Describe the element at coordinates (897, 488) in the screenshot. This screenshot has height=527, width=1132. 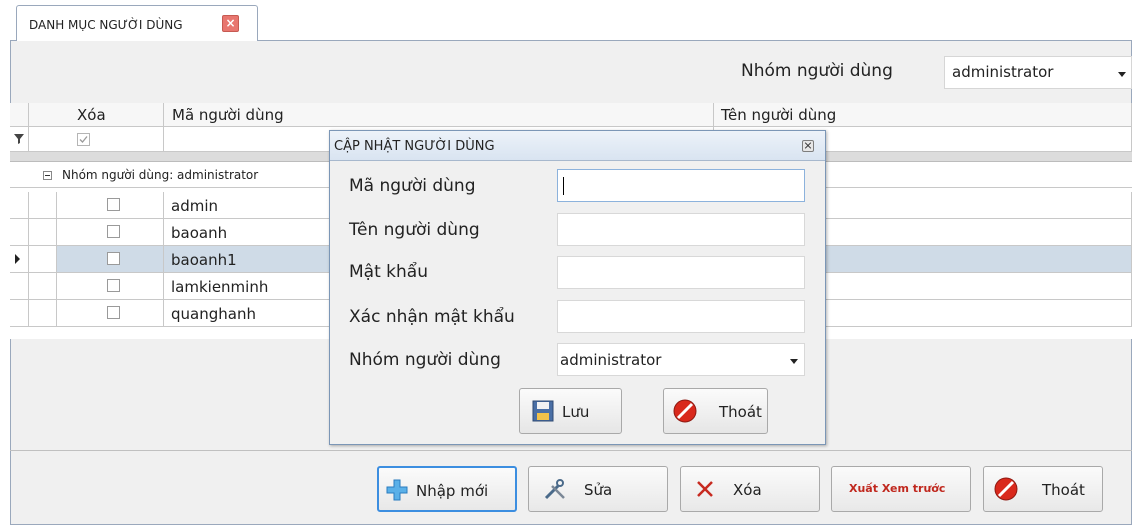
I see `preview-button-label: Xuất Xem trước` at that location.